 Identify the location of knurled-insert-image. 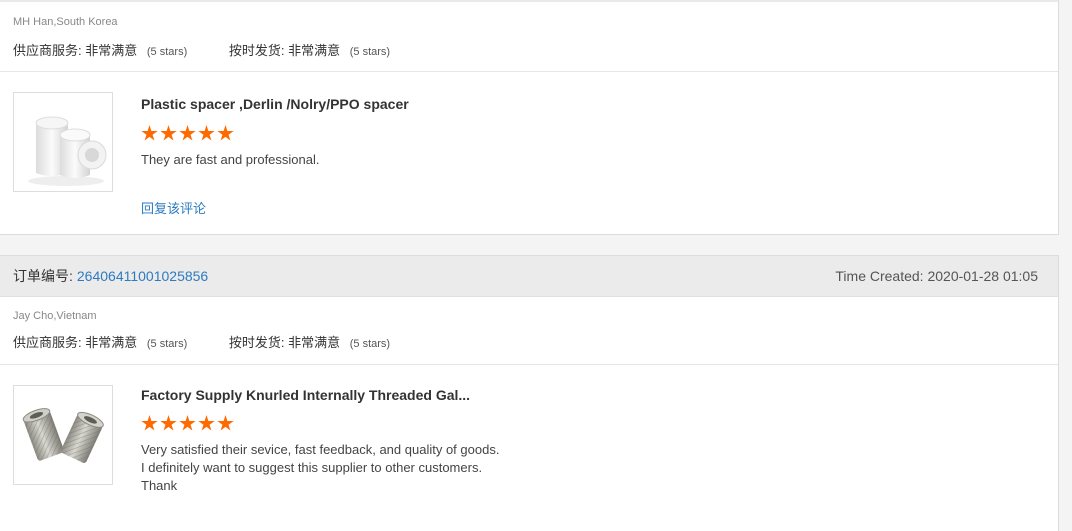
(63, 435).